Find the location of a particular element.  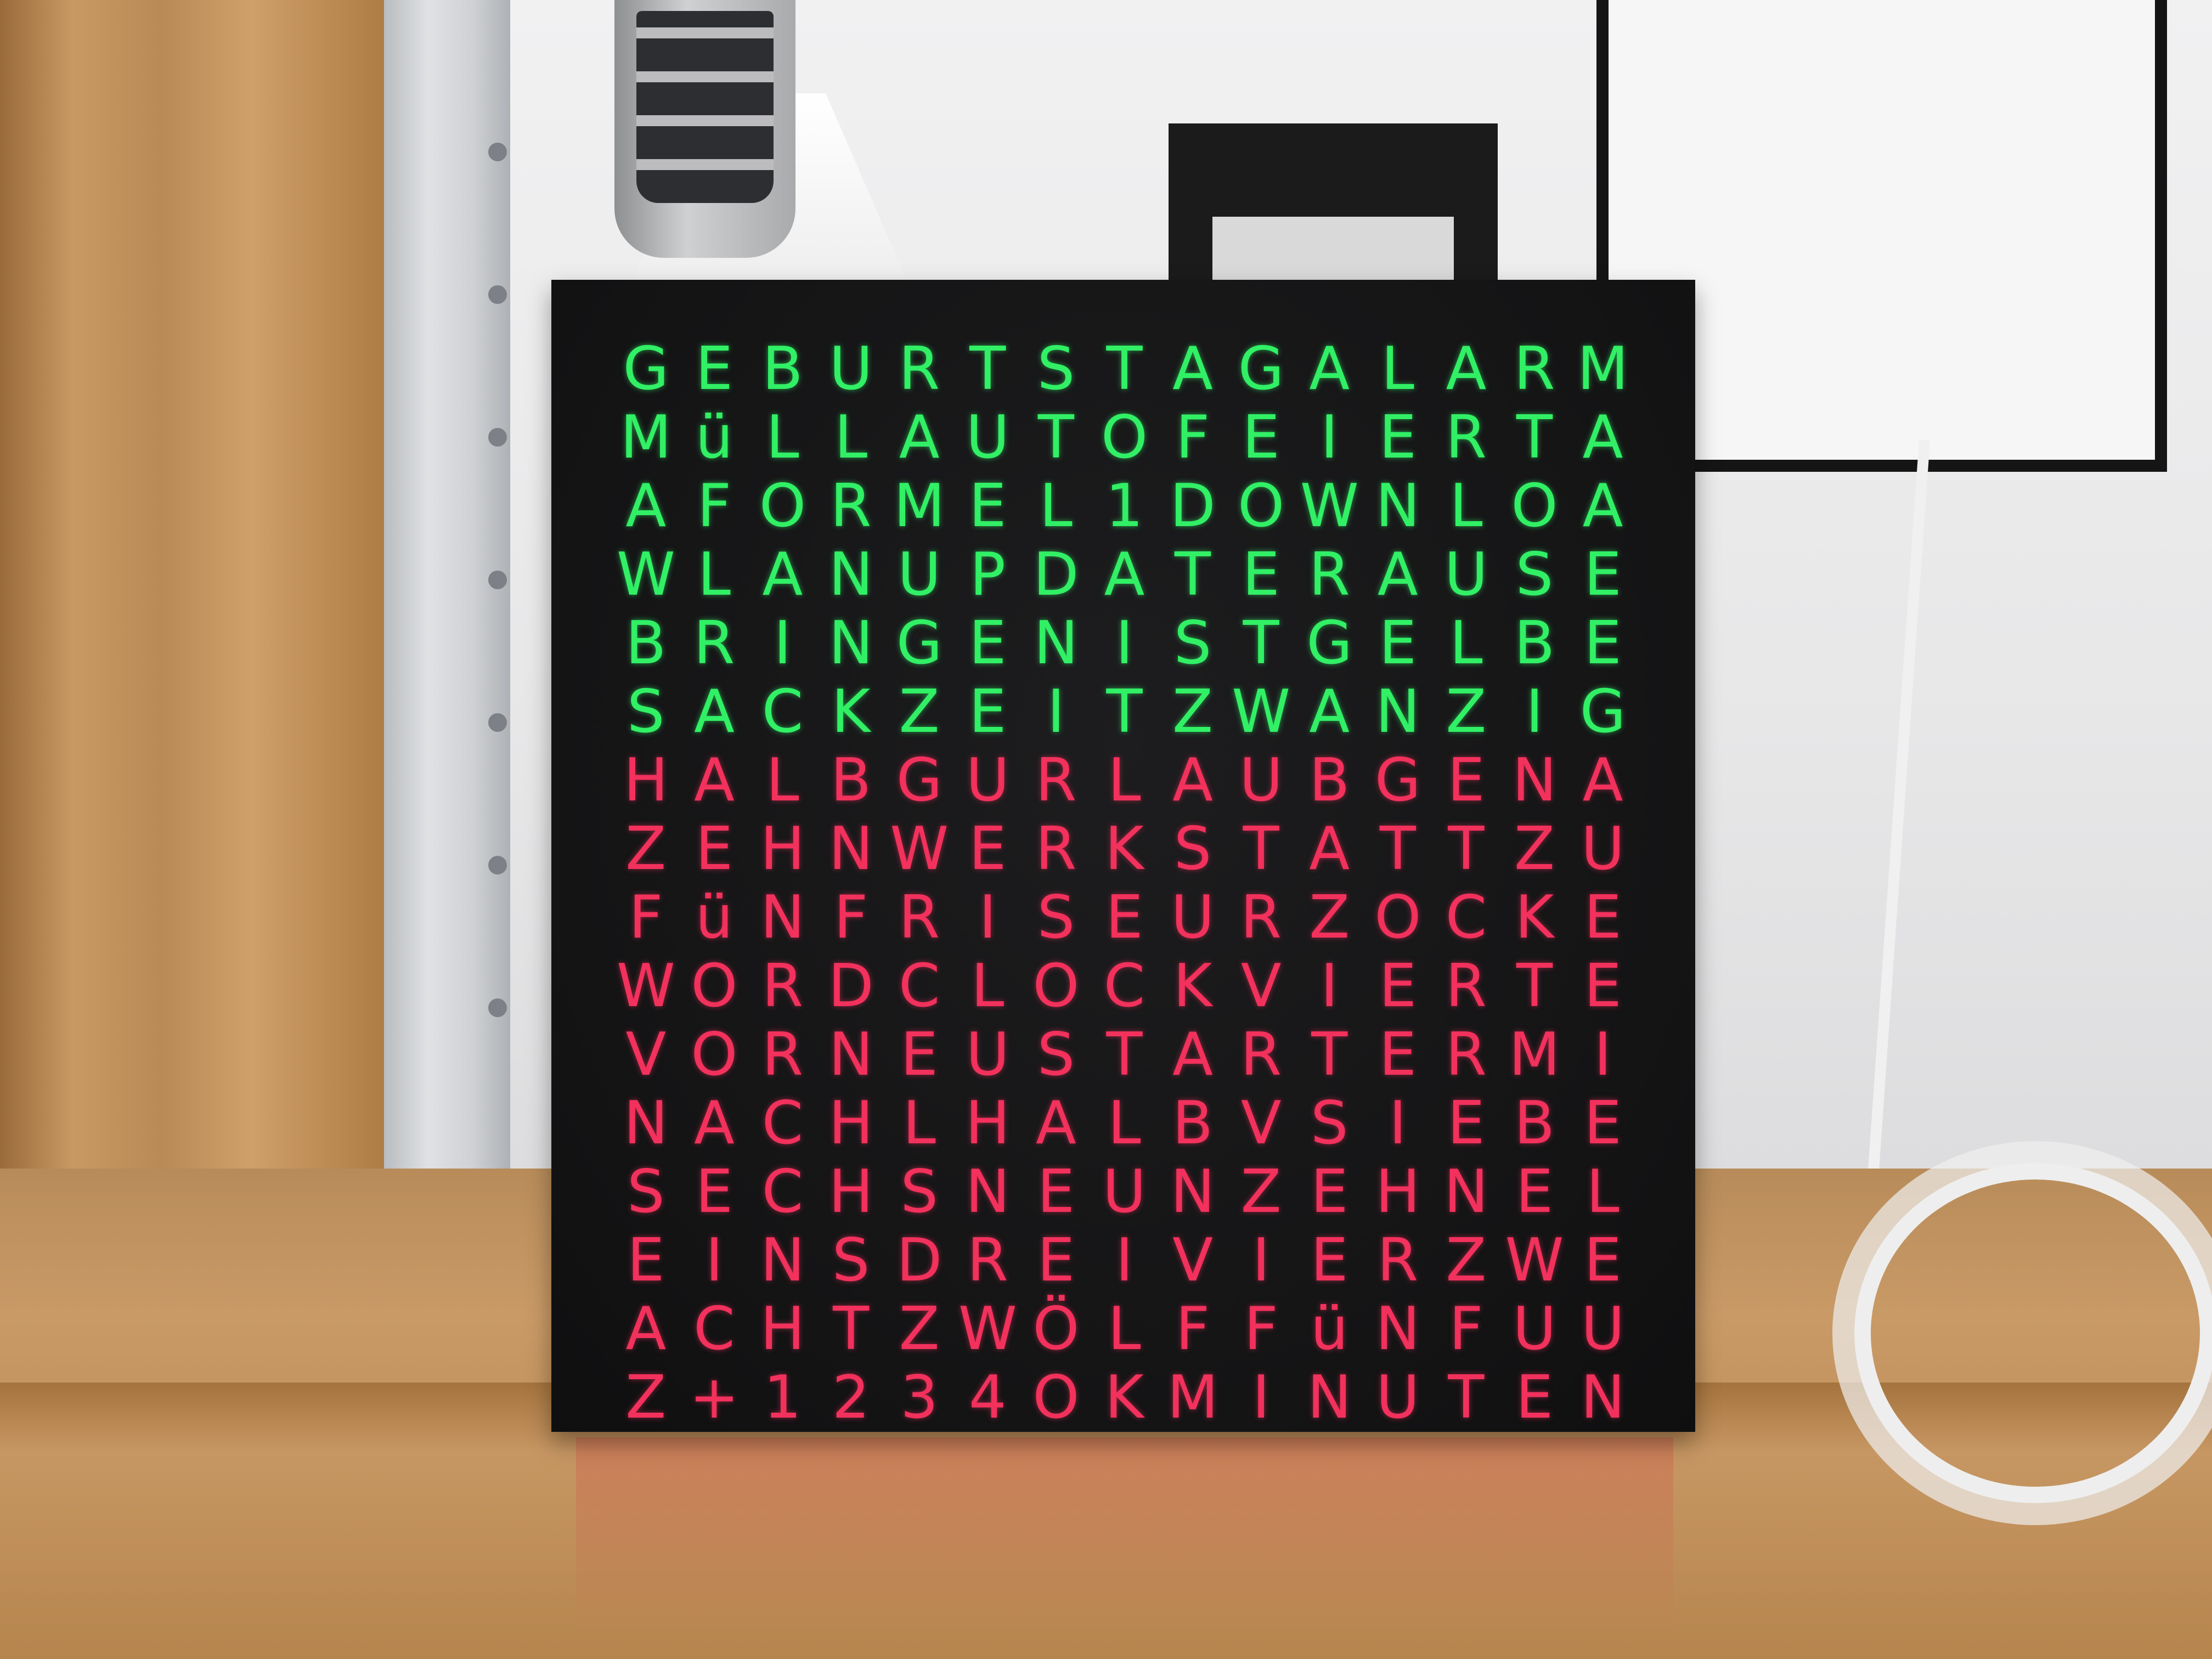

clock-reflection is located at coordinates (1125, 1536).